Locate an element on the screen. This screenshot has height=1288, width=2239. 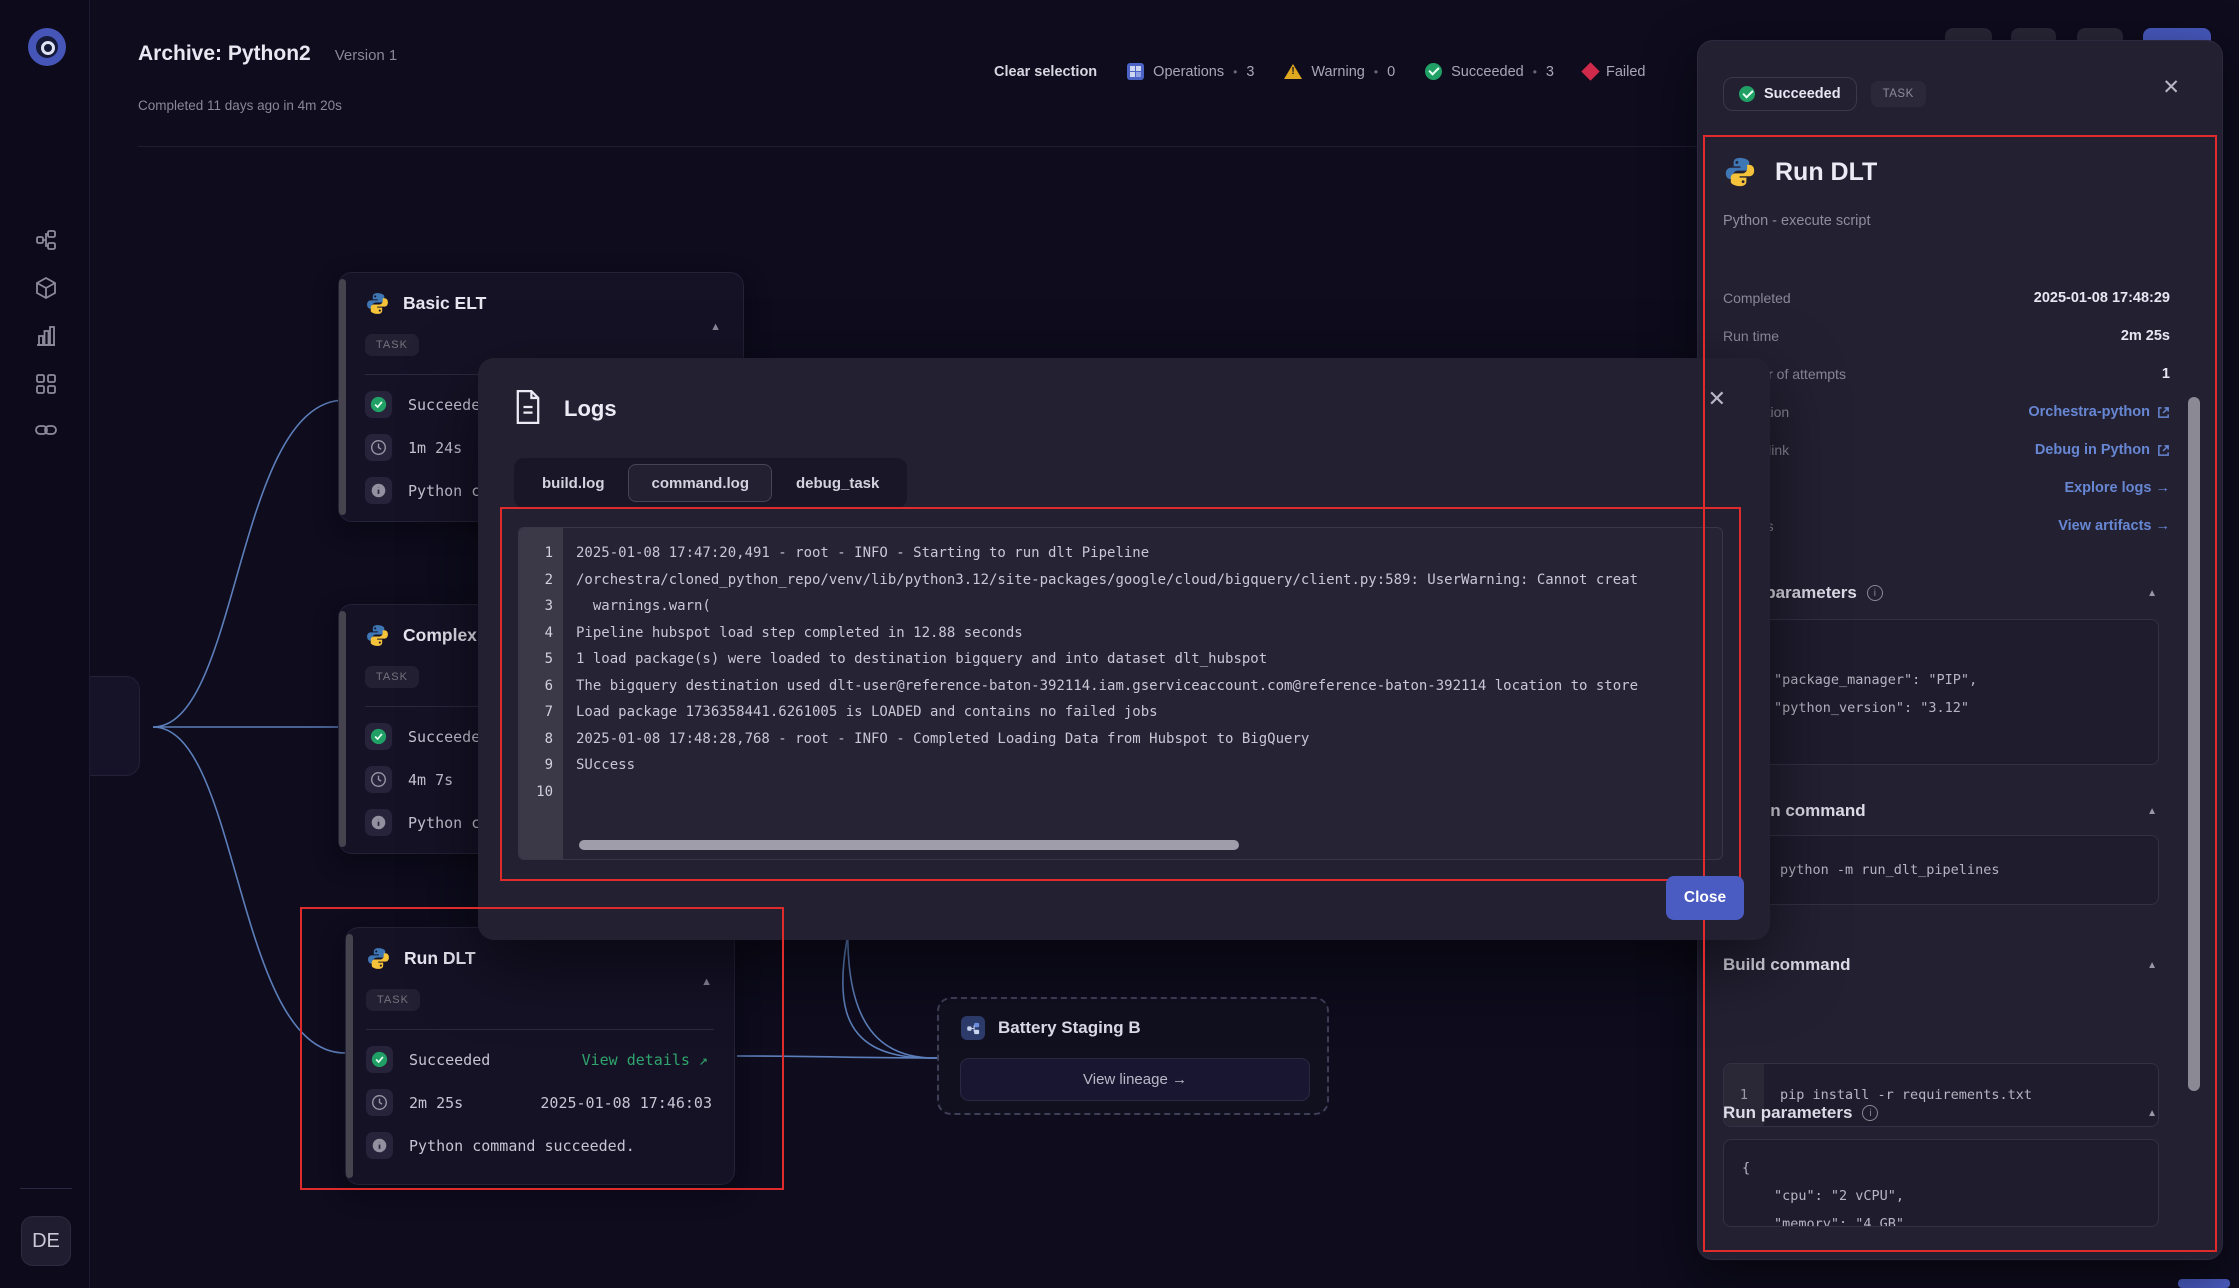
pipeline-icon is located at coordinates (46, 240).